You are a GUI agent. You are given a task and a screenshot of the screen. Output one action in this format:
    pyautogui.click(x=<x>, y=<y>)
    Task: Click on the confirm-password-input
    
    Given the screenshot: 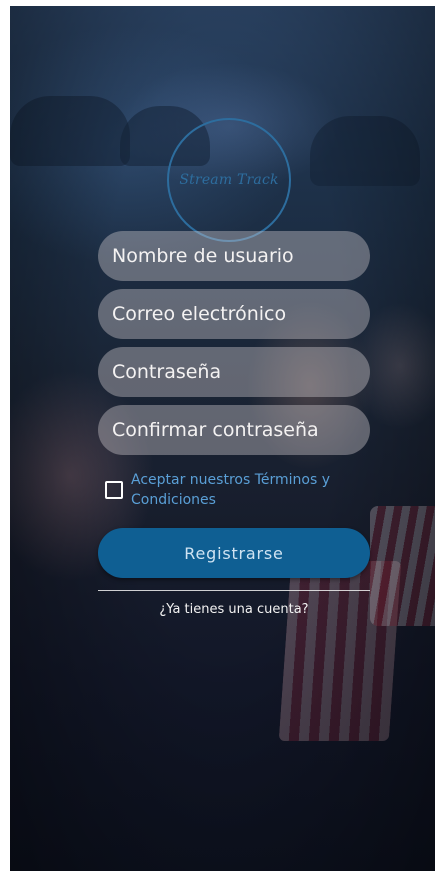 What is the action you would take?
    pyautogui.click(x=234, y=430)
    